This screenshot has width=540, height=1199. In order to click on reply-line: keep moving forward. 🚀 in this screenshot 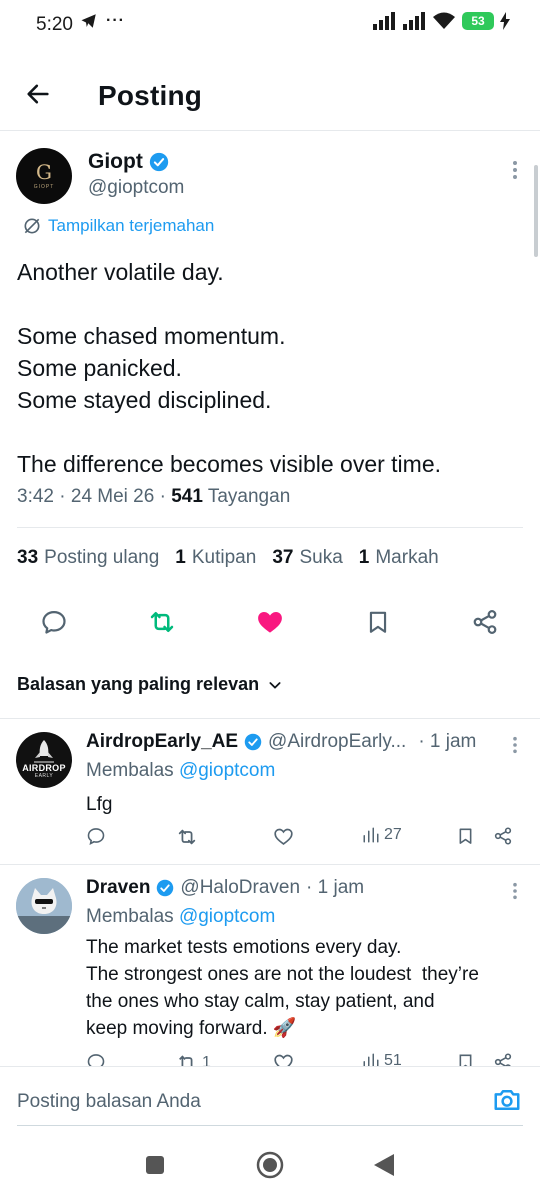, I will do `click(191, 1028)`.